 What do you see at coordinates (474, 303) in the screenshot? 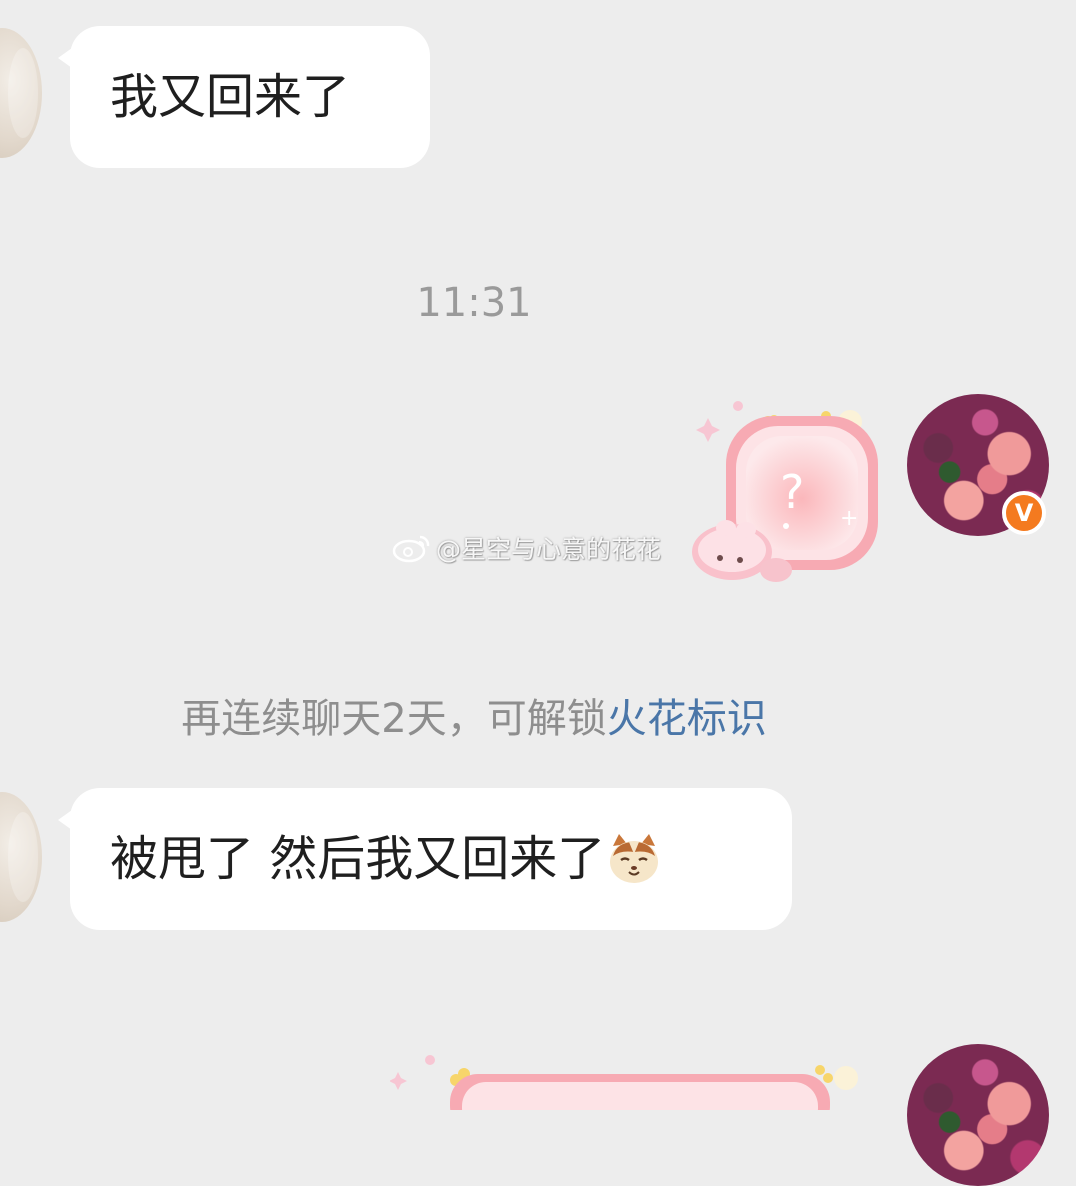
I see `message-timestamp: 11:31` at bounding box center [474, 303].